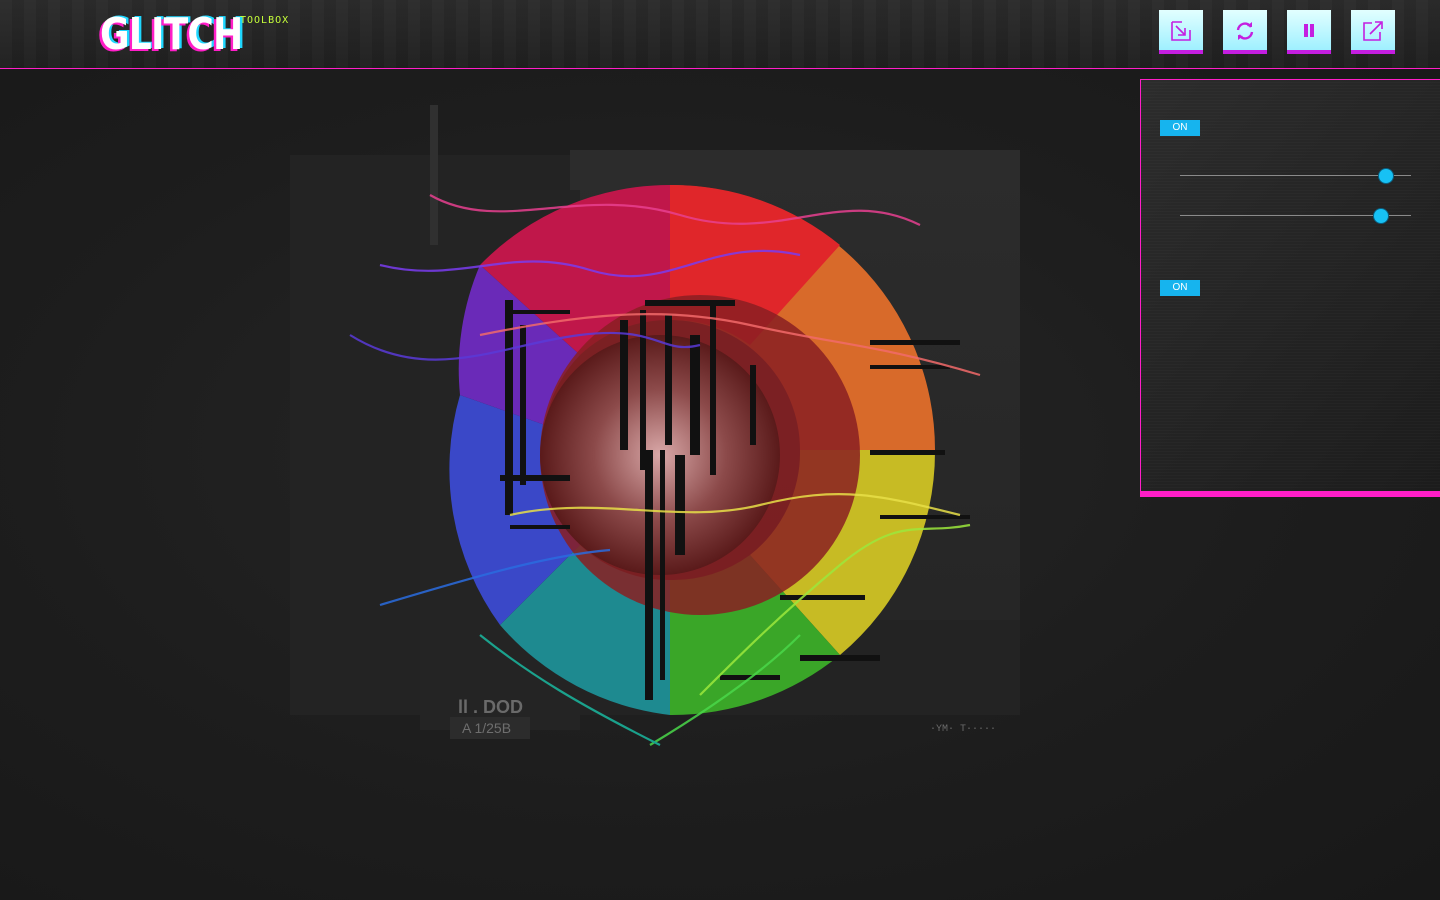  I want to click on slider-1-track, so click(1295, 175).